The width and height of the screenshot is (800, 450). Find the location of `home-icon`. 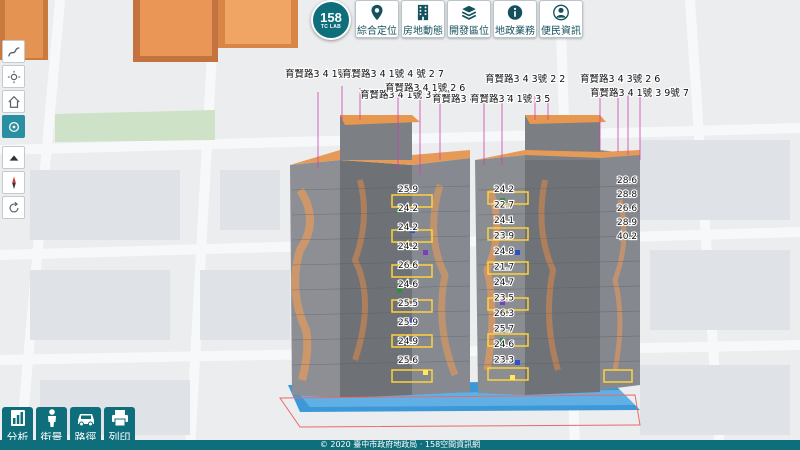

home-icon is located at coordinates (13, 101).